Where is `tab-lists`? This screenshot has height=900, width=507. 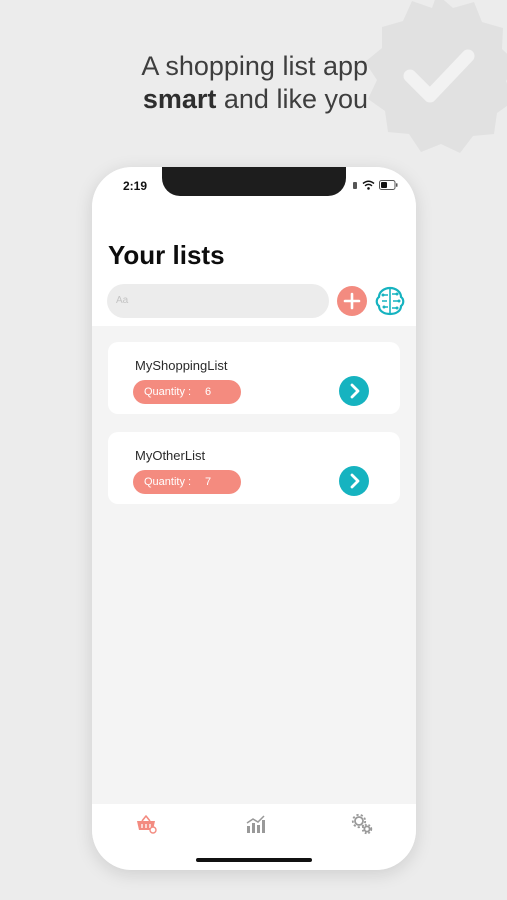 tab-lists is located at coordinates (146, 824).